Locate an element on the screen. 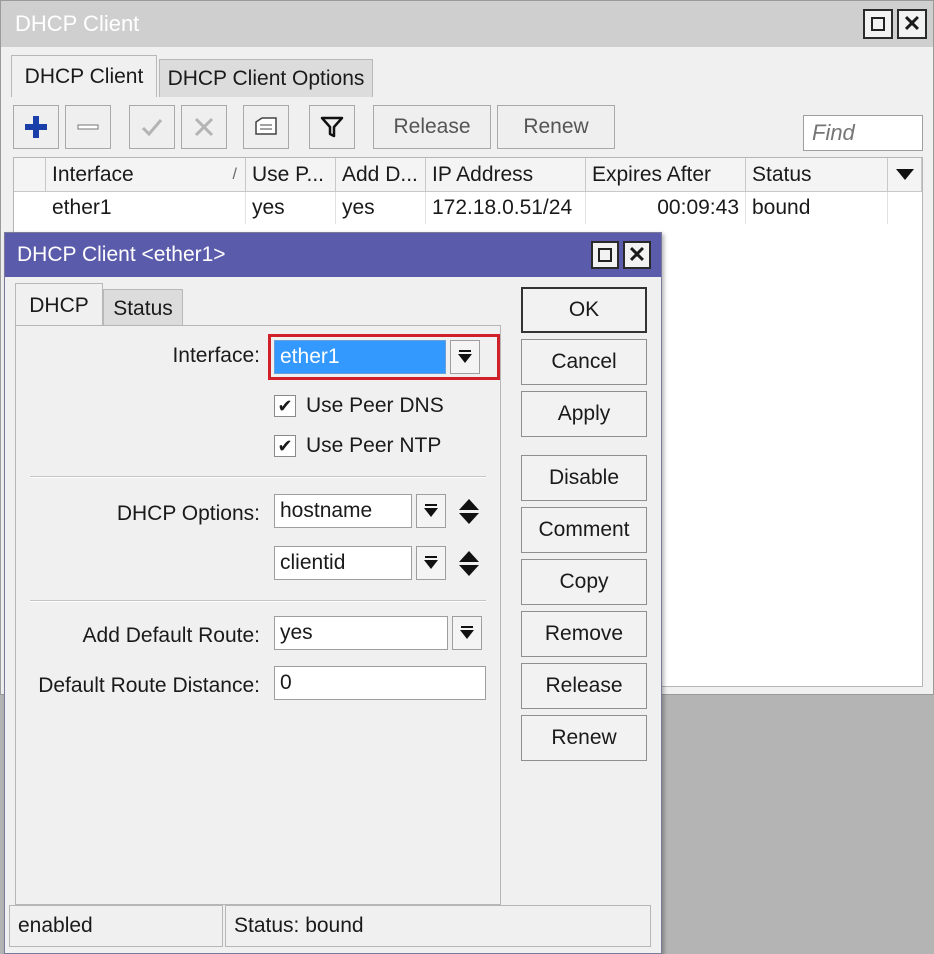 This screenshot has width=934, height=954. default-route-distance-input: 0 is located at coordinates (380, 683).